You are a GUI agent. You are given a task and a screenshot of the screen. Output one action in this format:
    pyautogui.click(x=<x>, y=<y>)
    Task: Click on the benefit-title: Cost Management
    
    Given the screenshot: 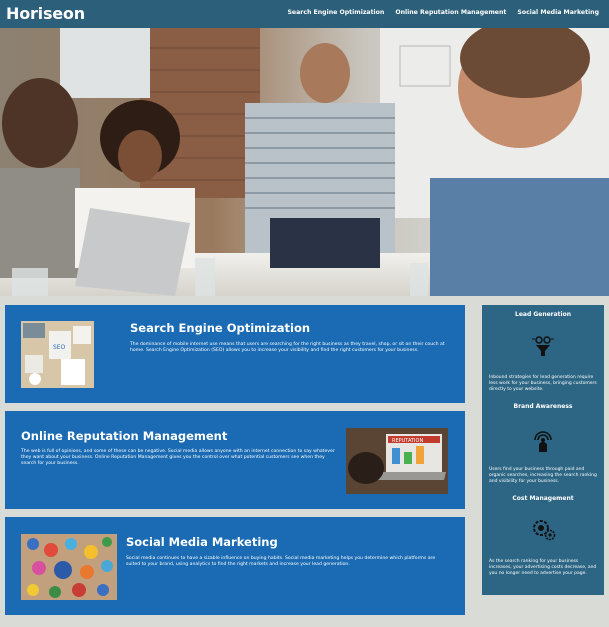 What is the action you would take?
    pyautogui.click(x=543, y=498)
    